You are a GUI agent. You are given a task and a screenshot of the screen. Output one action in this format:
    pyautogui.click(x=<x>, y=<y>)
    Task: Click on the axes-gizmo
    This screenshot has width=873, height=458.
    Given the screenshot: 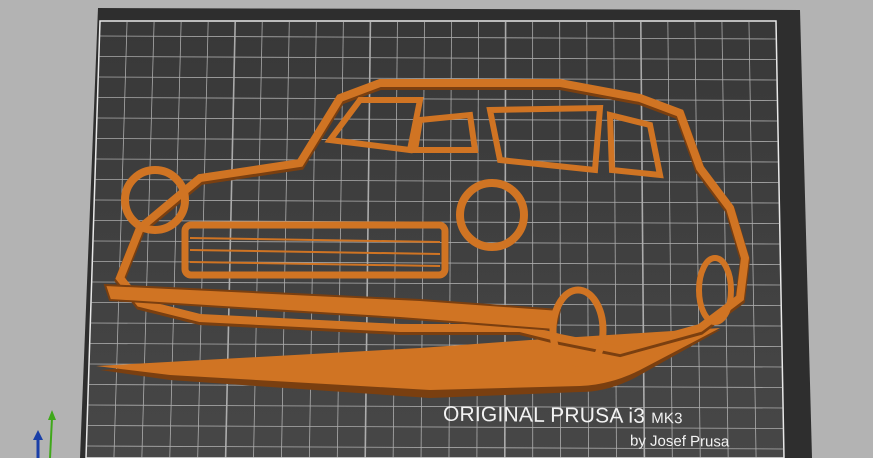 What is the action you would take?
    pyautogui.click(x=44, y=434)
    